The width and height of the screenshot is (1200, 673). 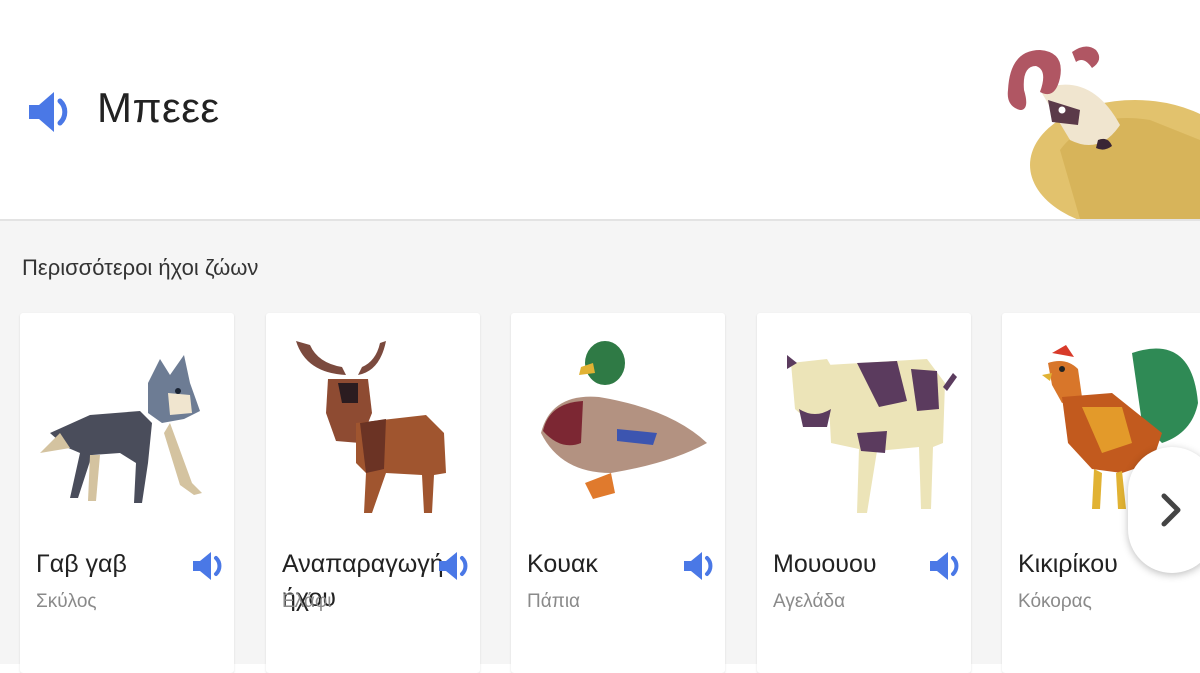 I want to click on card-animal-name: Πάπια, so click(x=554, y=601).